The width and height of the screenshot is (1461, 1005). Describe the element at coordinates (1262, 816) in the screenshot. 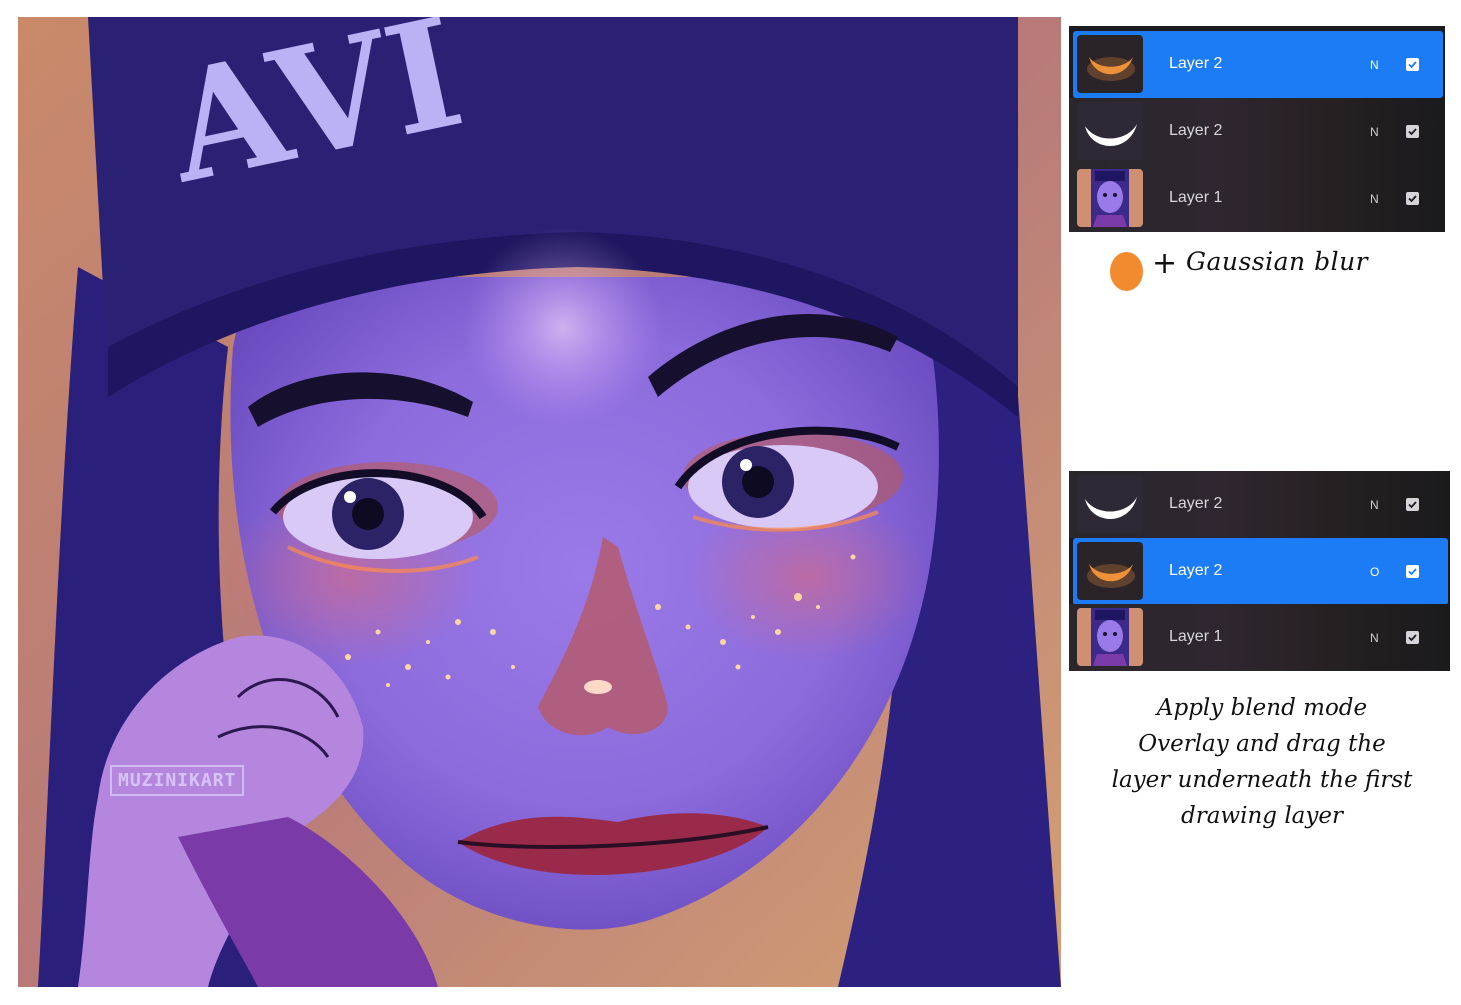

I see `instruction-line: drawing layer` at that location.